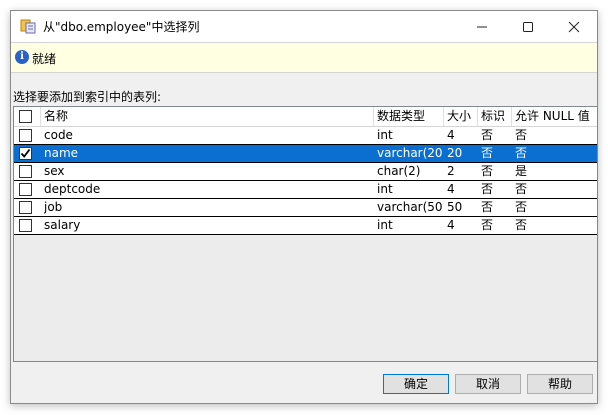 This screenshot has width=608, height=415. What do you see at coordinates (455, 207) in the screenshot?
I see `cell-size: 50` at bounding box center [455, 207].